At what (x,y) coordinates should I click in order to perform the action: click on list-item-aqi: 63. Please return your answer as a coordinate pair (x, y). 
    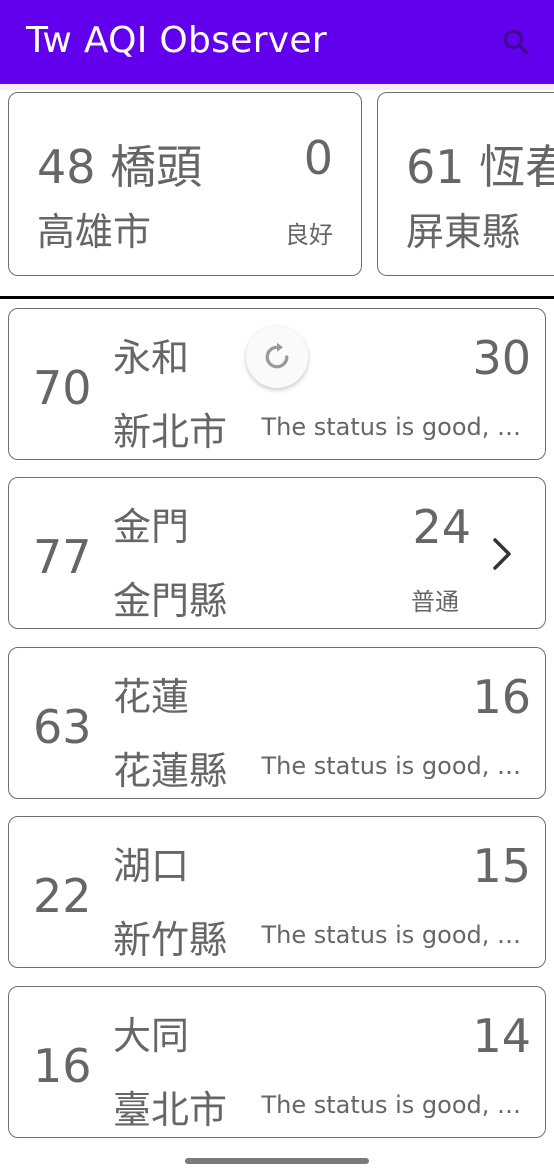
    Looking at the image, I should click on (62, 727).